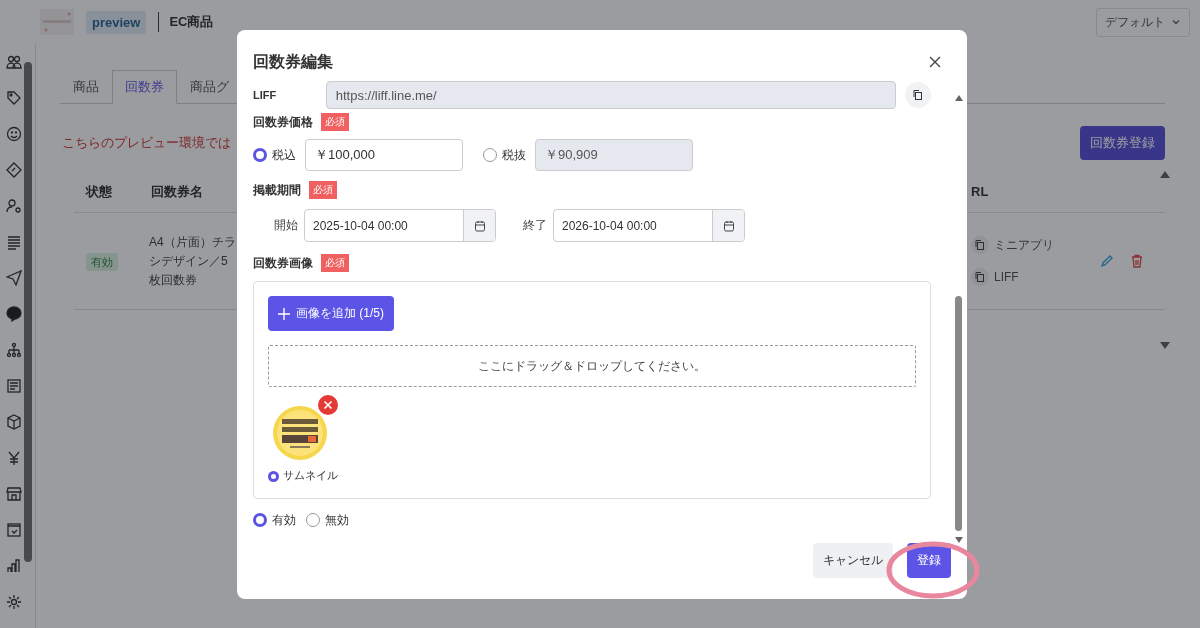  I want to click on table-cell-text: A4（片面）チラシデザイン／5枚回数券, so click(193, 261).